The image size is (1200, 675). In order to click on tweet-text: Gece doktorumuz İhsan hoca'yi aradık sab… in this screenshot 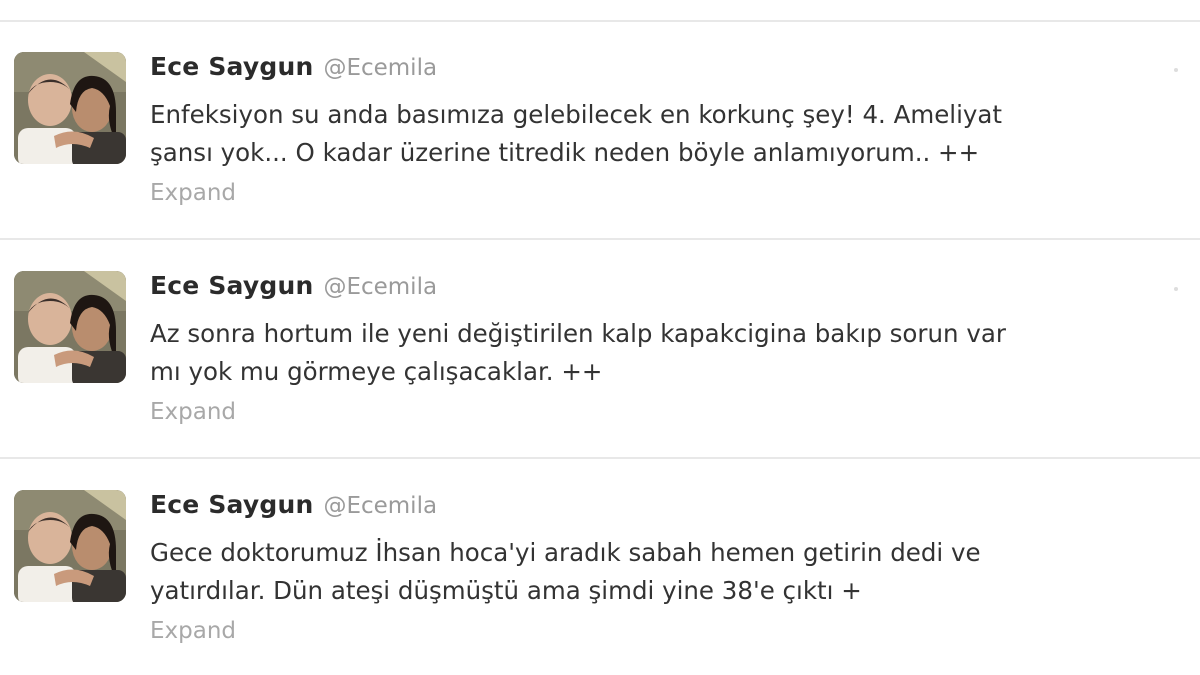, I will do `click(670, 572)`.